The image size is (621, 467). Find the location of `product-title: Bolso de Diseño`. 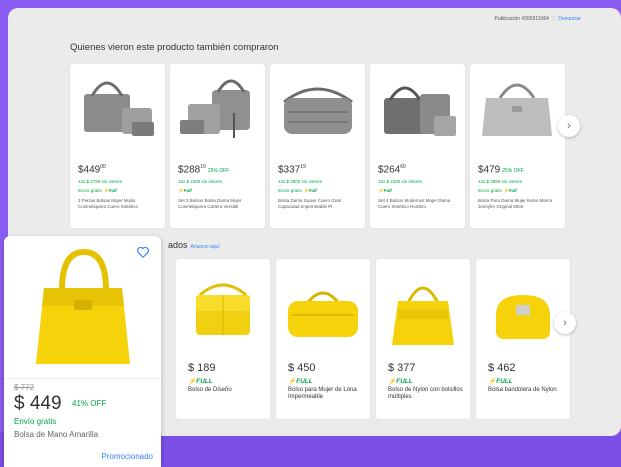

product-title: Bolso de Diseño is located at coordinates (210, 390).